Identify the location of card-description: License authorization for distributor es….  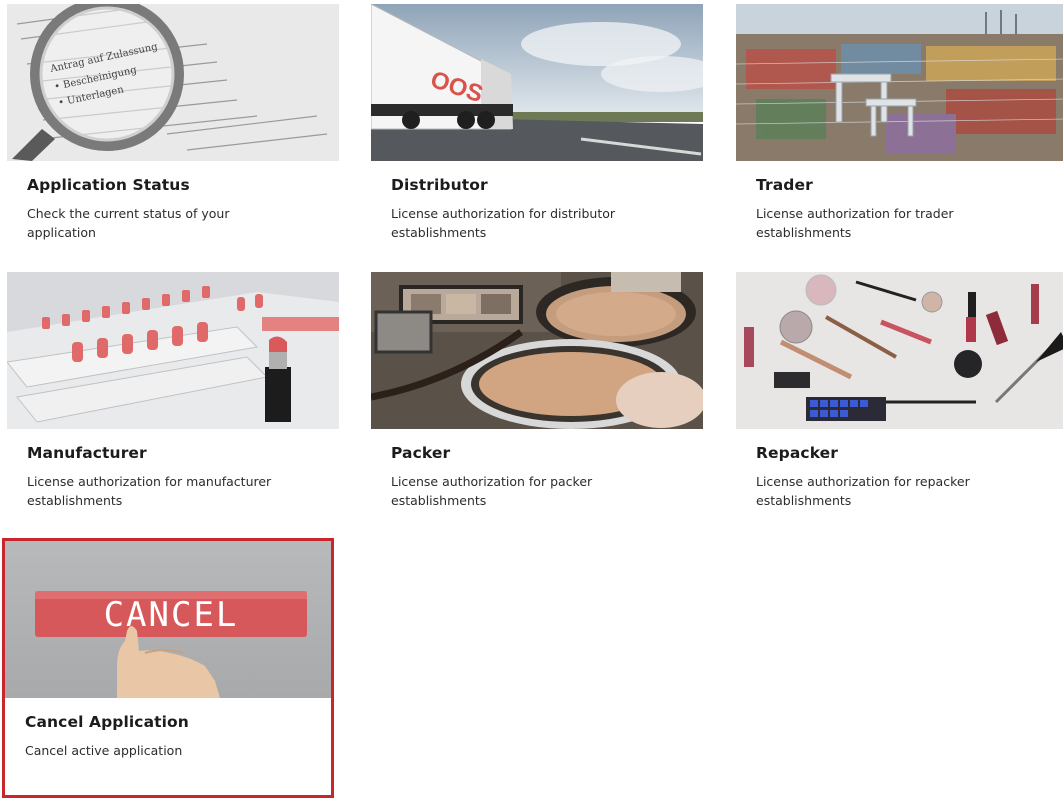
(503, 223).